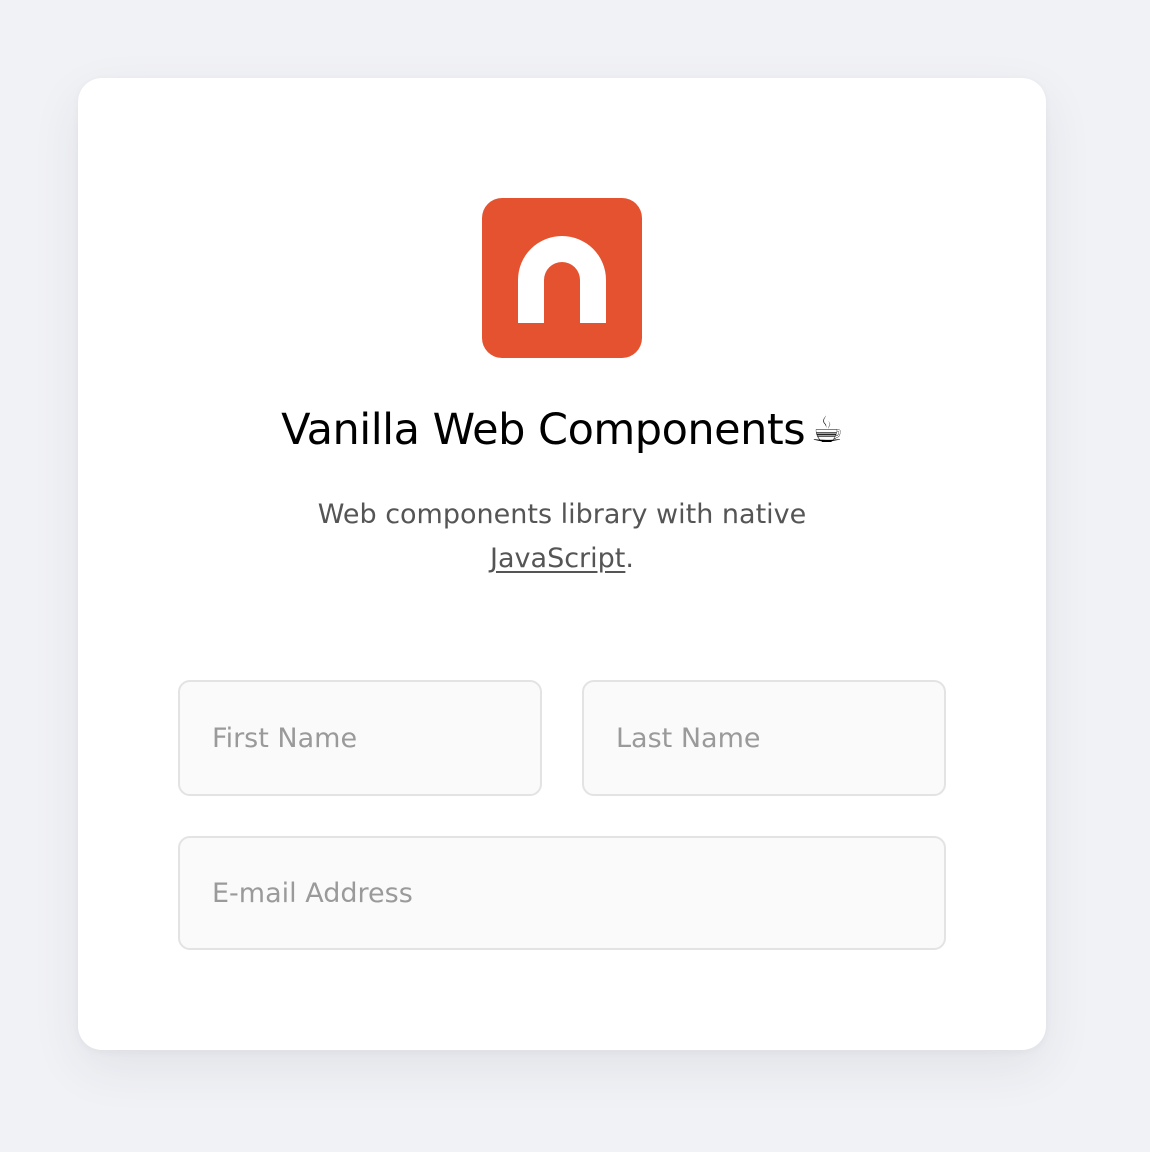 This screenshot has width=1150, height=1152. Describe the element at coordinates (562, 514) in the screenshot. I see `description-text: Web components library with native` at that location.